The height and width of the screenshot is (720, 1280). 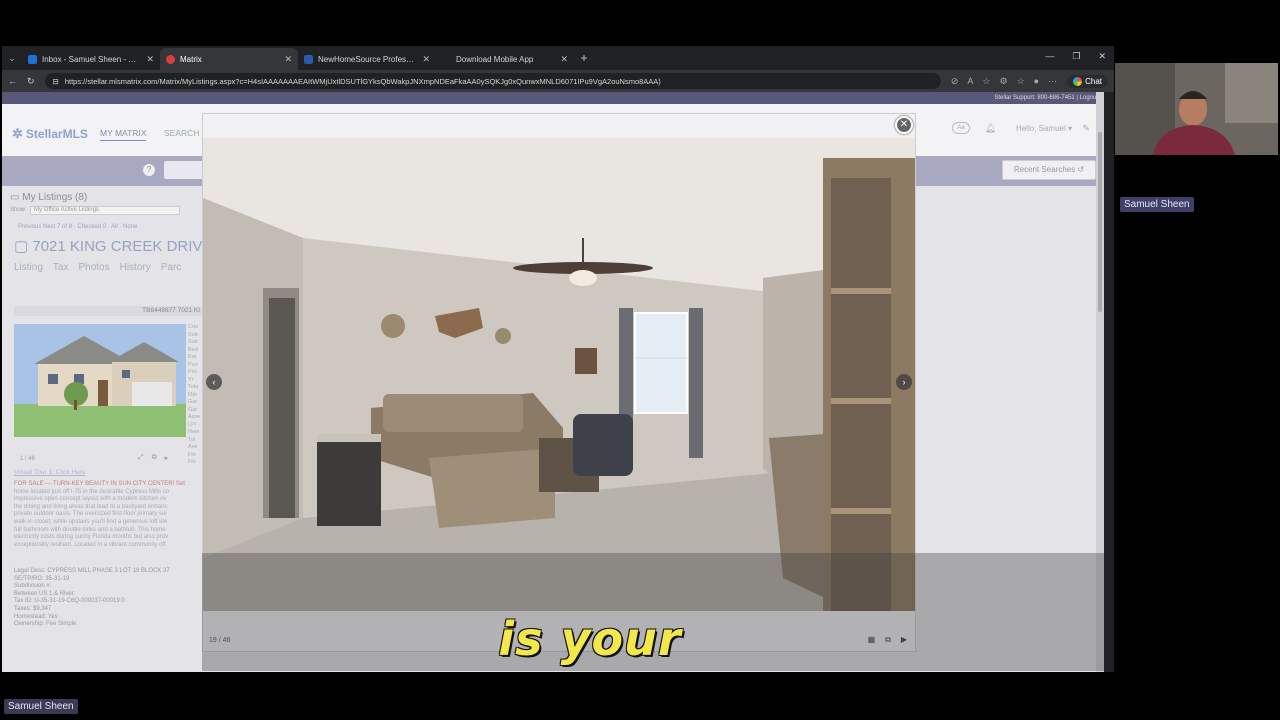 I want to click on play-icon: ▸, so click(x=167, y=458).